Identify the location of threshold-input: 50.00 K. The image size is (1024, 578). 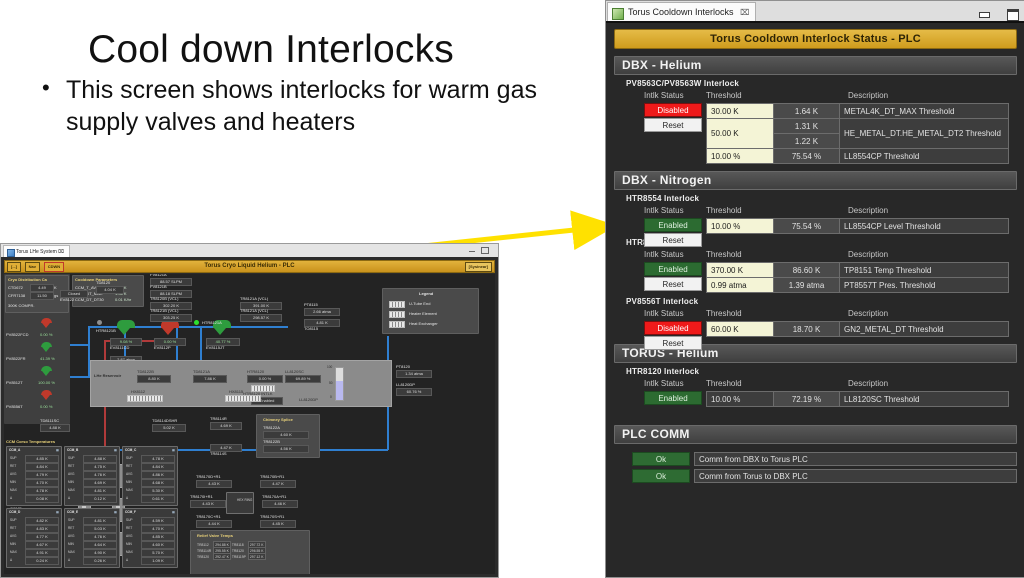
(740, 133).